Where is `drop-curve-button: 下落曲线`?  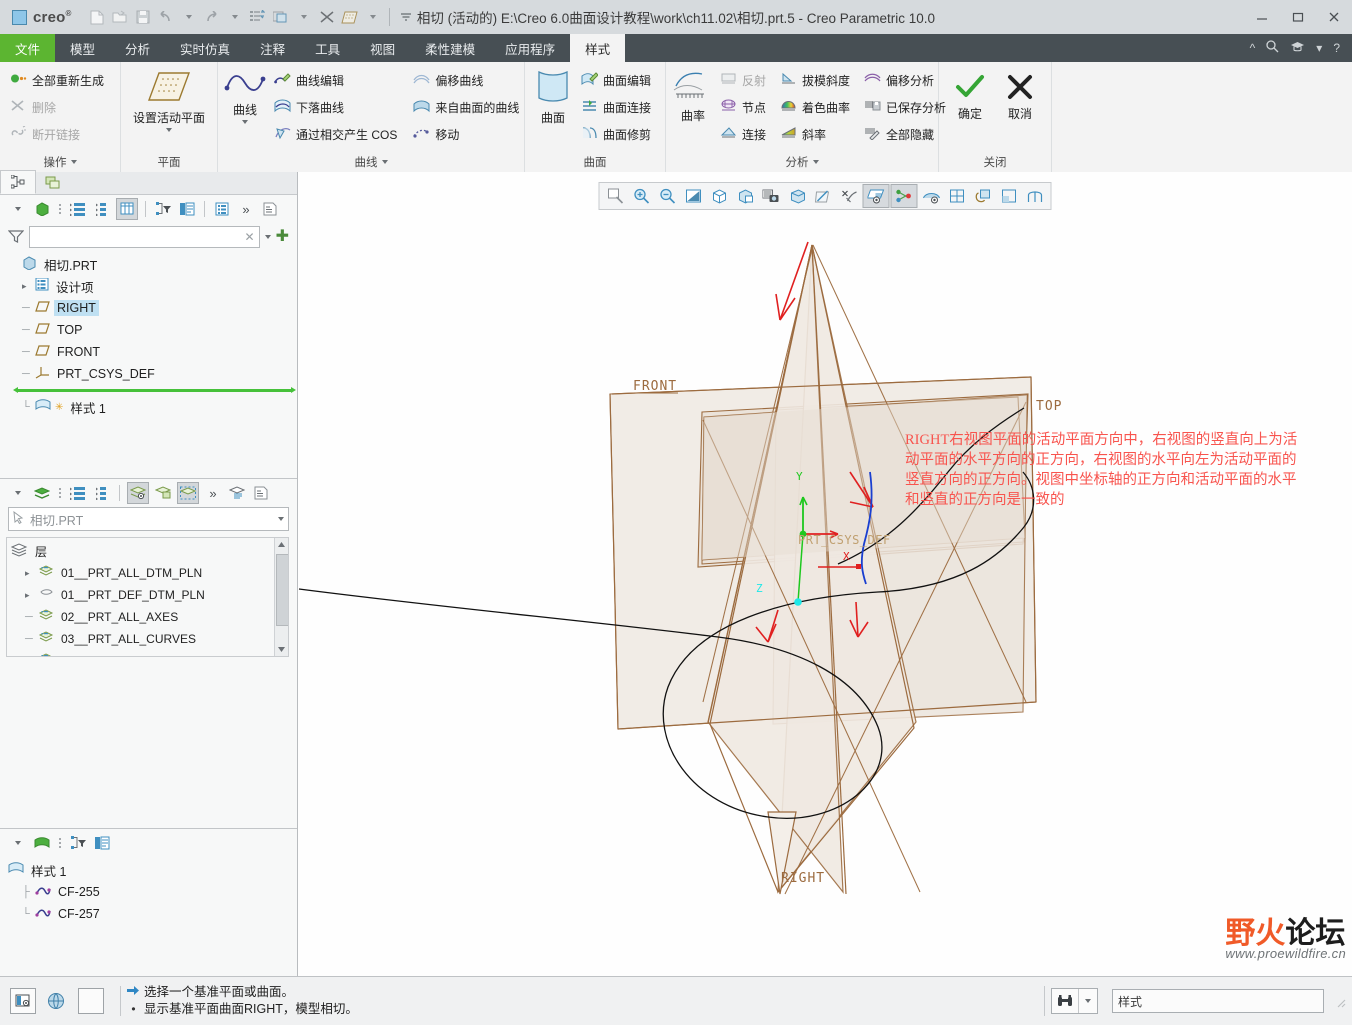 drop-curve-button: 下落曲线 is located at coordinates (335, 107).